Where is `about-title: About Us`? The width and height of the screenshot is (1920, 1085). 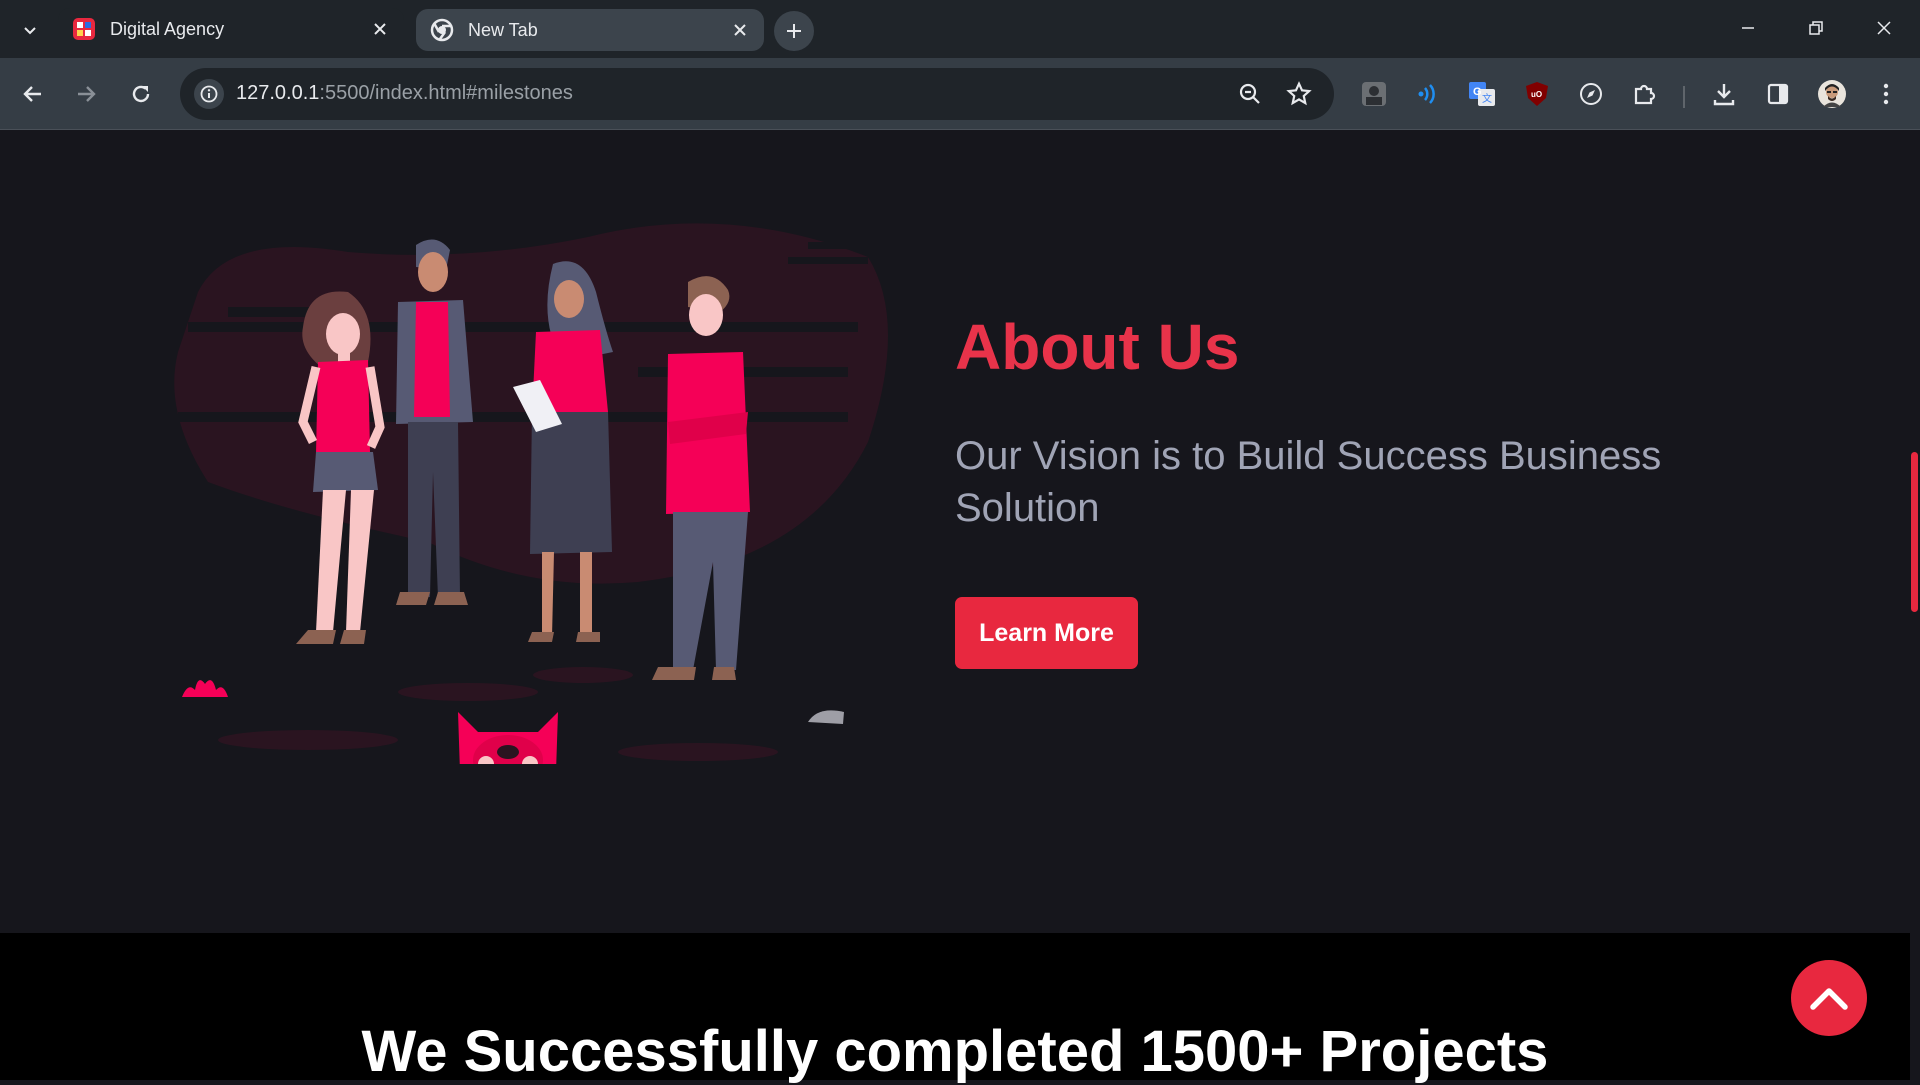 about-title: About Us is located at coordinates (1097, 347).